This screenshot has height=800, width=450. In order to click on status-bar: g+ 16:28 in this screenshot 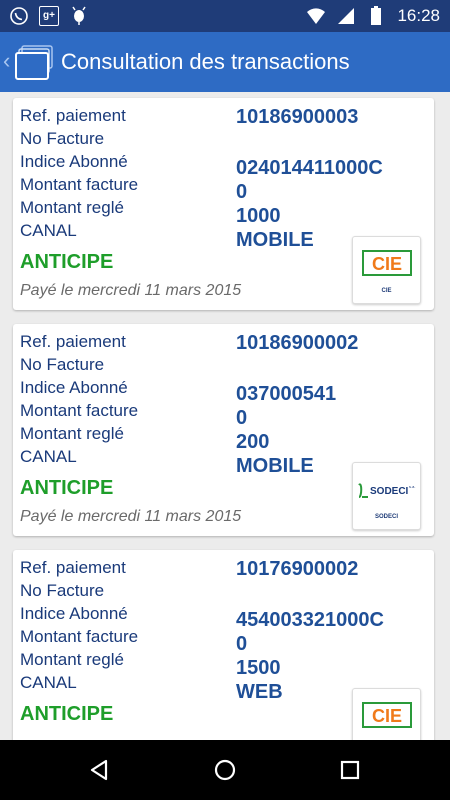, I will do `click(225, 16)`.